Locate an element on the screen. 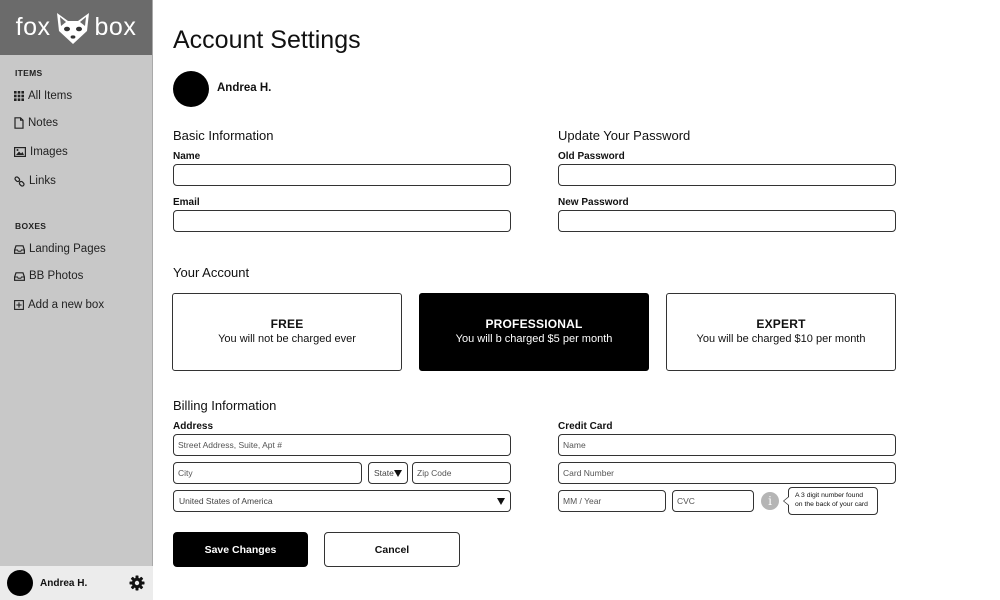 This screenshot has width=1000, height=600. cvc-input is located at coordinates (713, 501).